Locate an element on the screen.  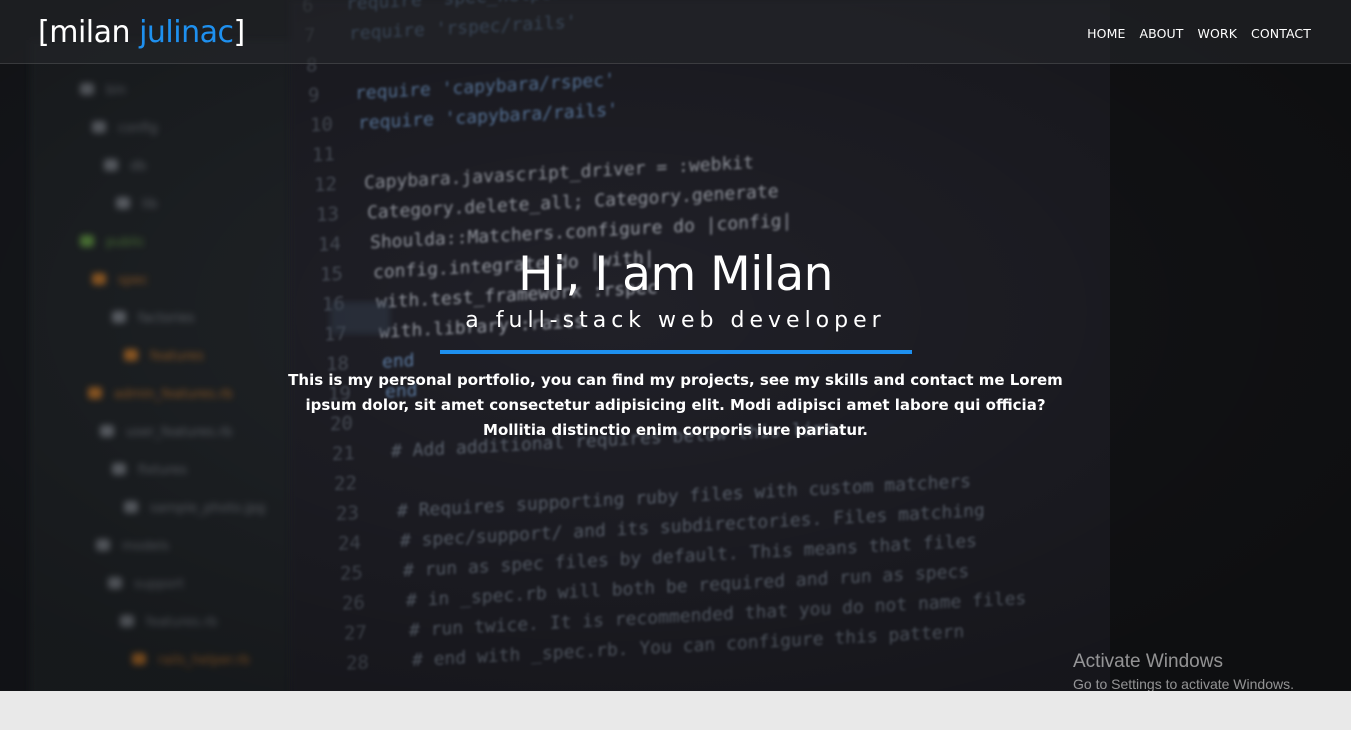
logo-last-name: julinac is located at coordinates (186, 32).